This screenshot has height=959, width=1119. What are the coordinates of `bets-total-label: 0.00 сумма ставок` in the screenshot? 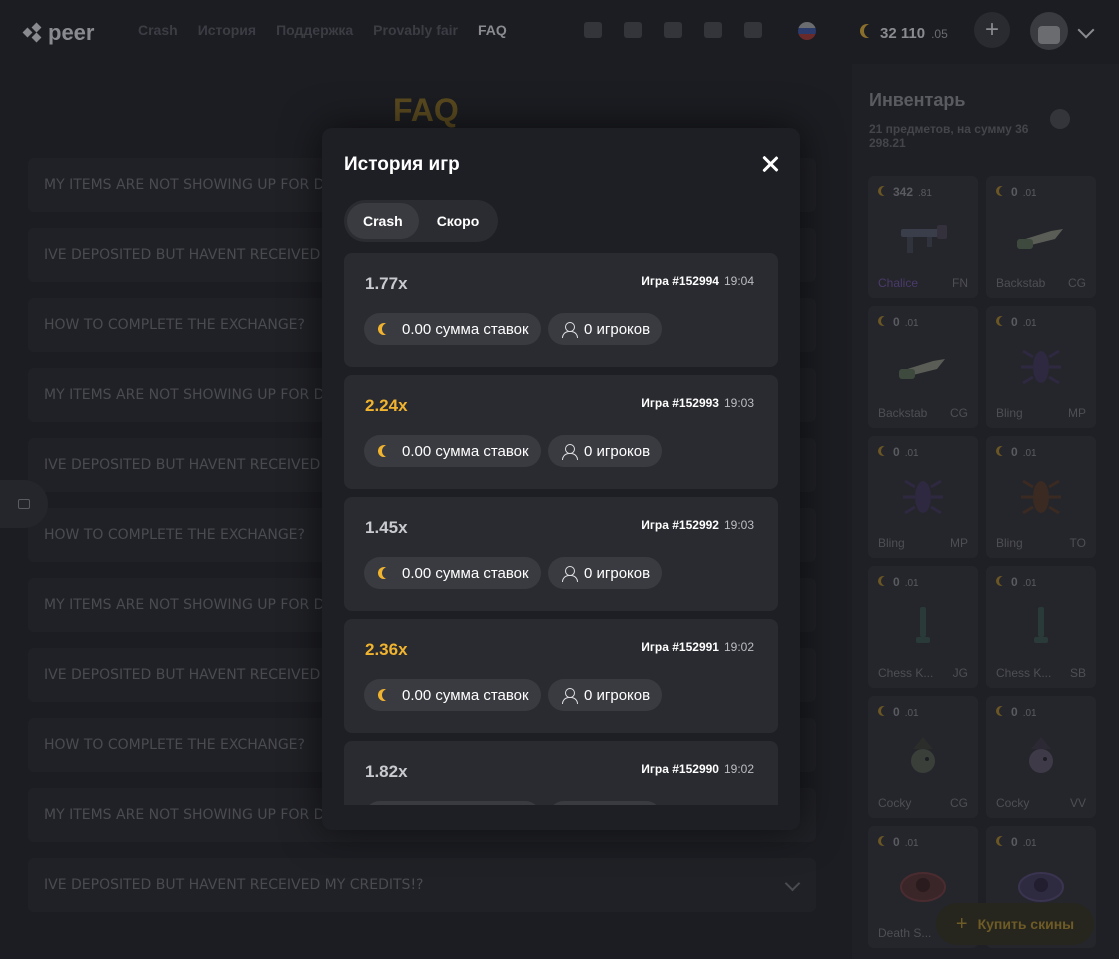 It's located at (465, 573).